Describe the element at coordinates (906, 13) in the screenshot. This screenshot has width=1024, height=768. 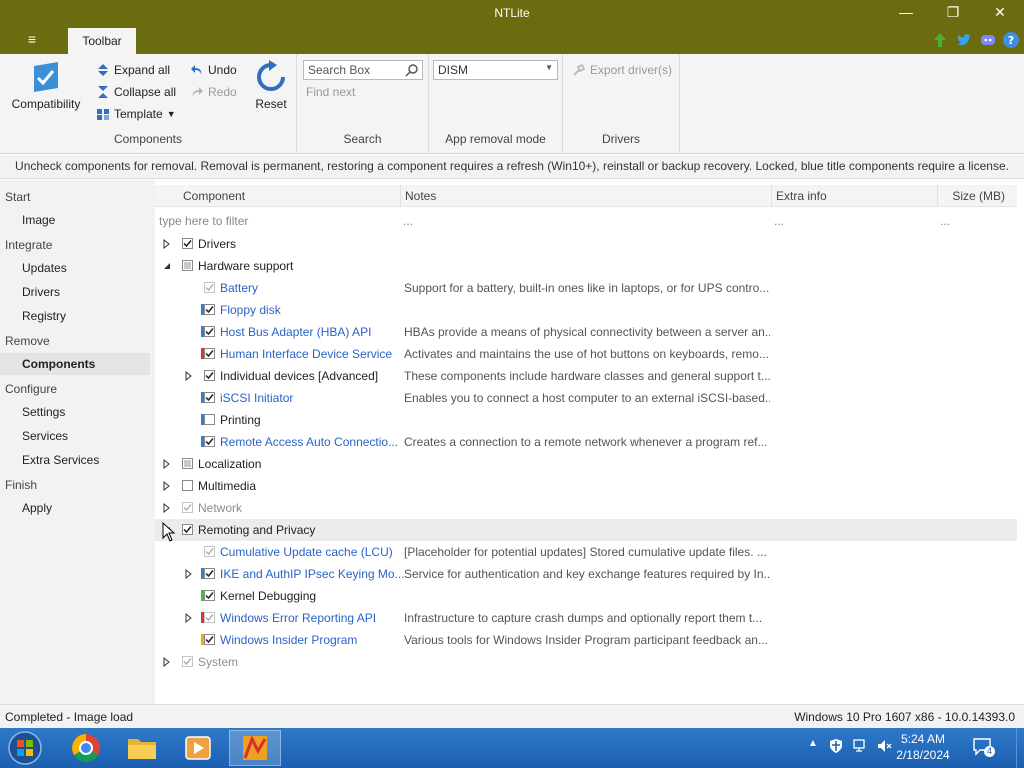
I see `minimize-button: —` at that location.